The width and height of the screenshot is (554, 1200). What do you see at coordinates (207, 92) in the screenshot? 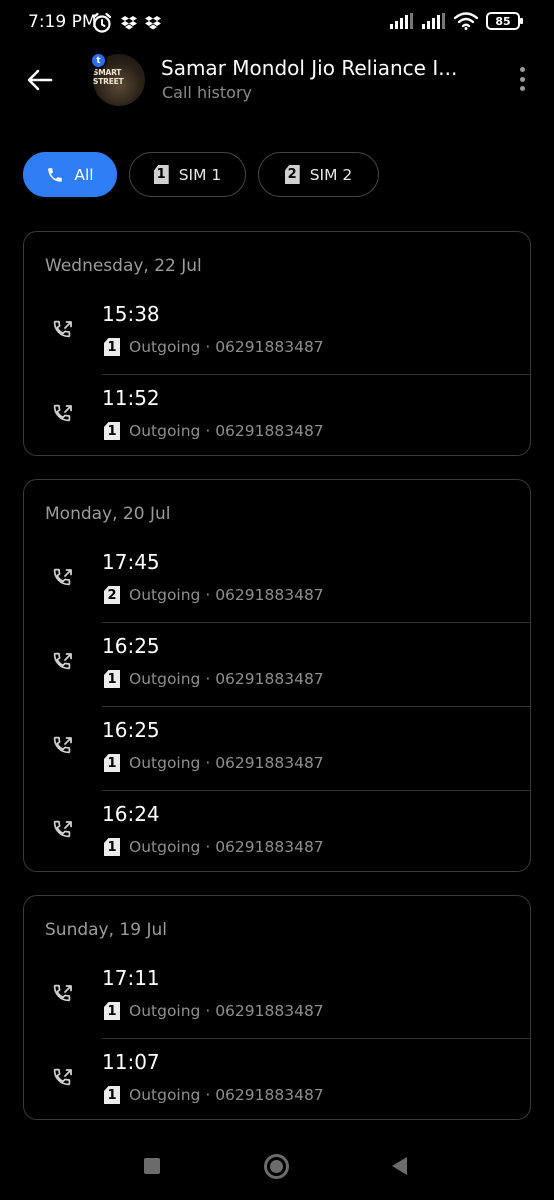
I see `page-subtitle: Call history` at bounding box center [207, 92].